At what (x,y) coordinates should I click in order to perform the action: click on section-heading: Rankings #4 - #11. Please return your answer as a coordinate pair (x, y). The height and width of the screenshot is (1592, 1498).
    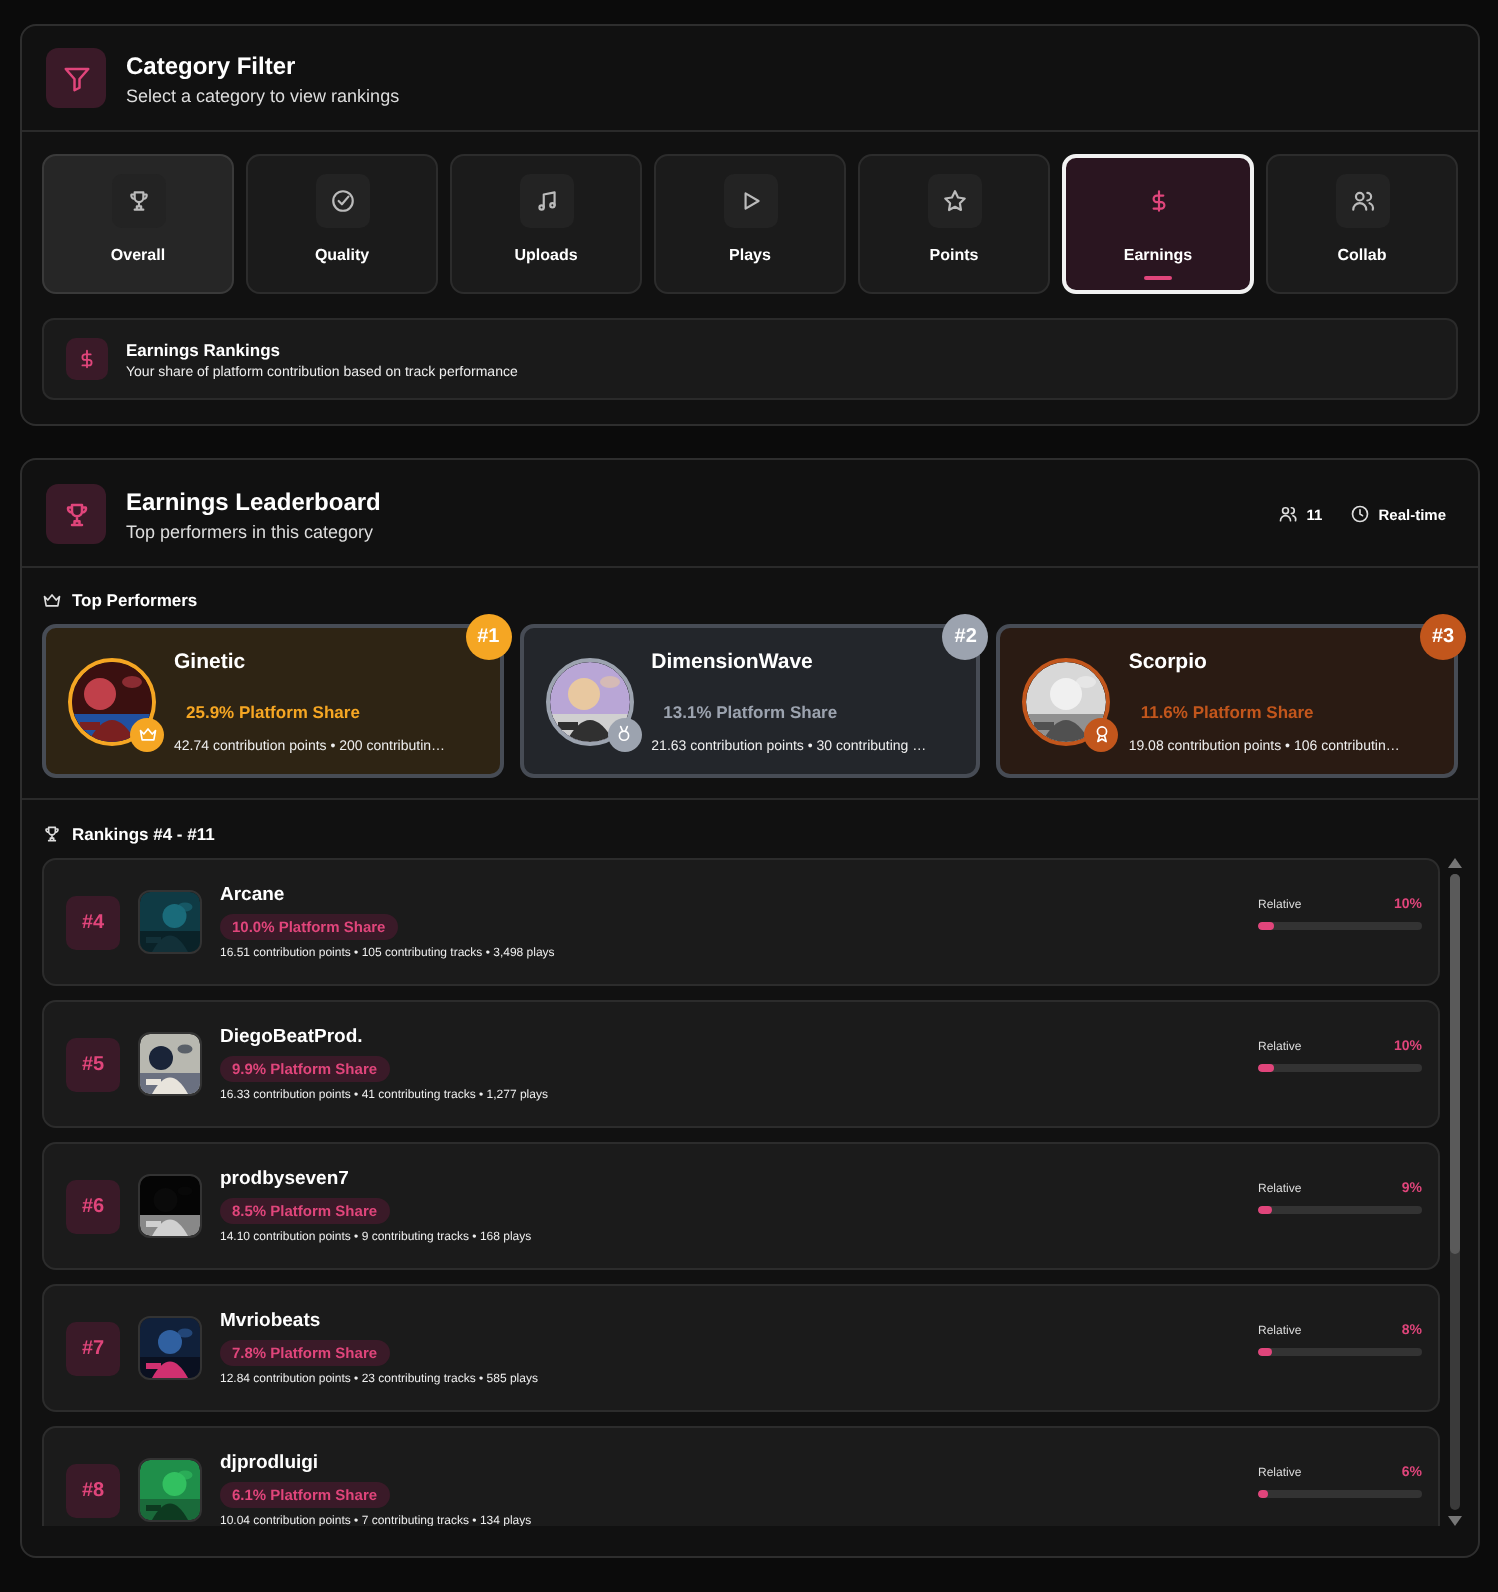
    Looking at the image, I should click on (143, 834).